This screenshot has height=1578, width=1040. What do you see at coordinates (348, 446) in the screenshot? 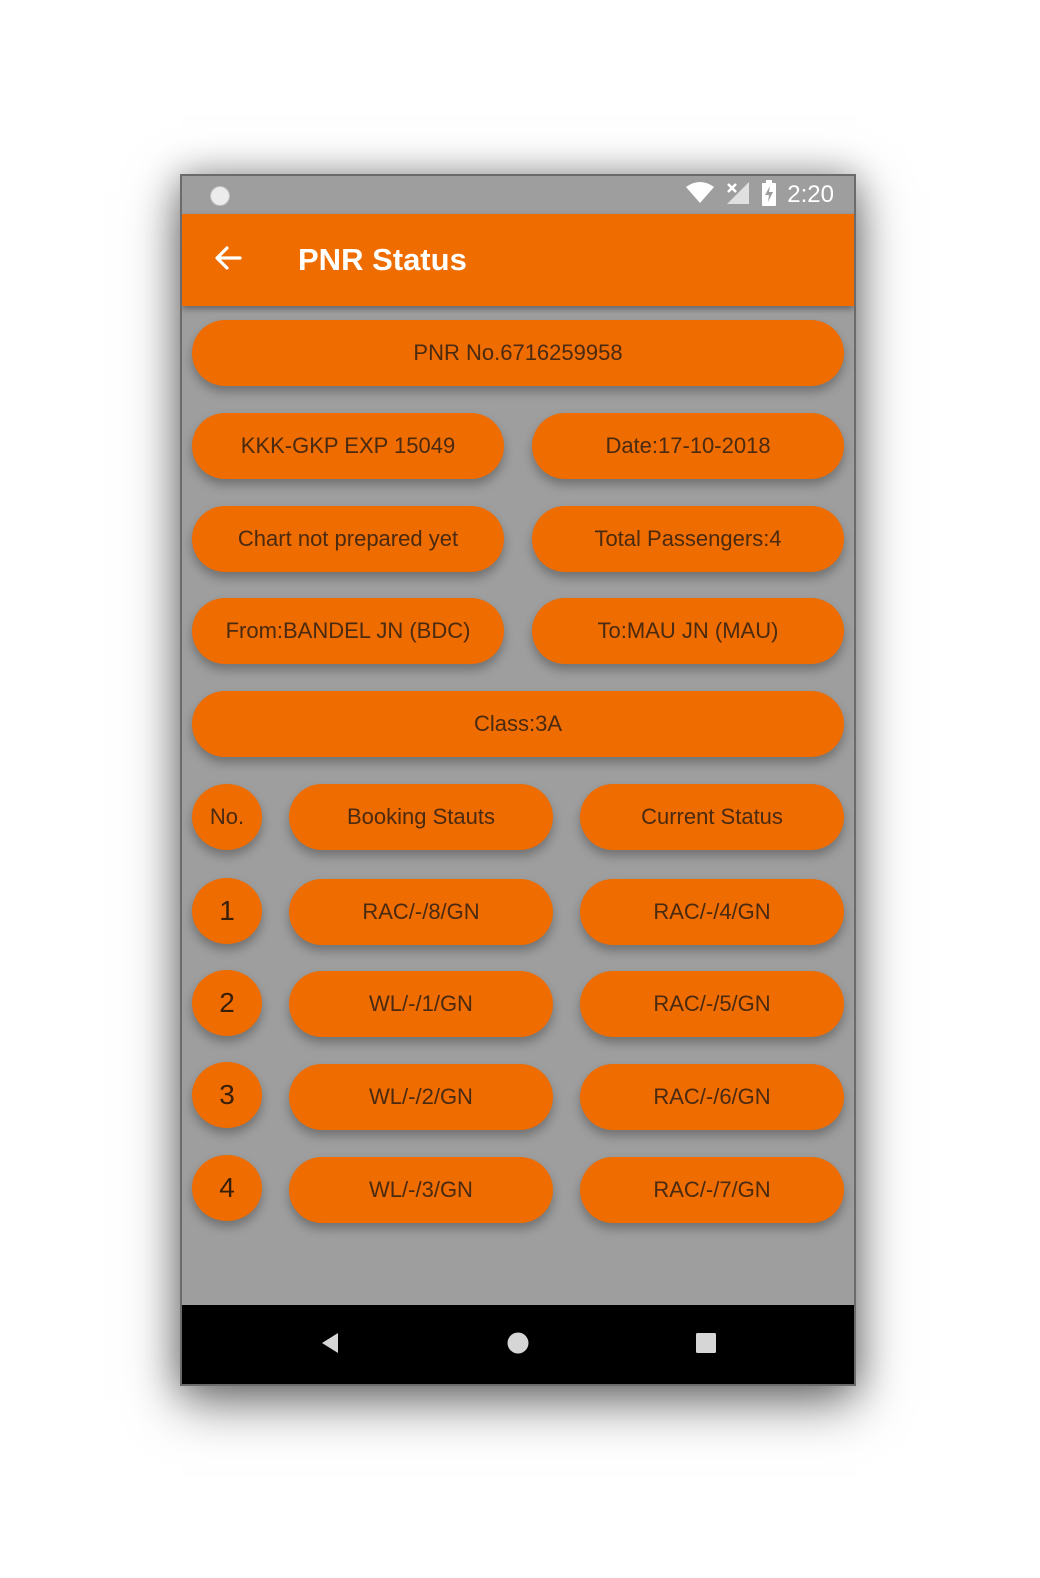
I see `train-name-badge: KKK-GKP EXP 15049` at bounding box center [348, 446].